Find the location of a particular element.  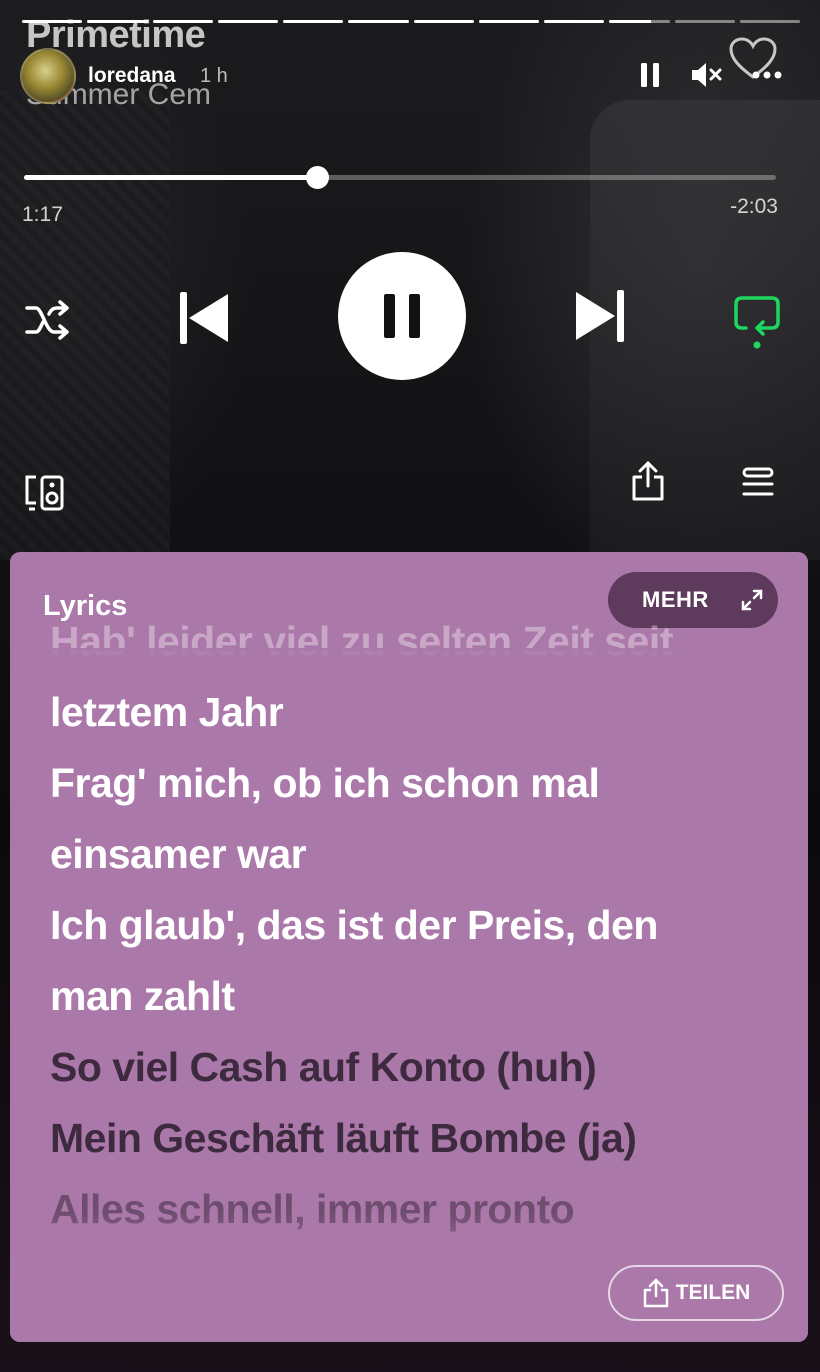

connect-devices-icon is located at coordinates (45, 493).